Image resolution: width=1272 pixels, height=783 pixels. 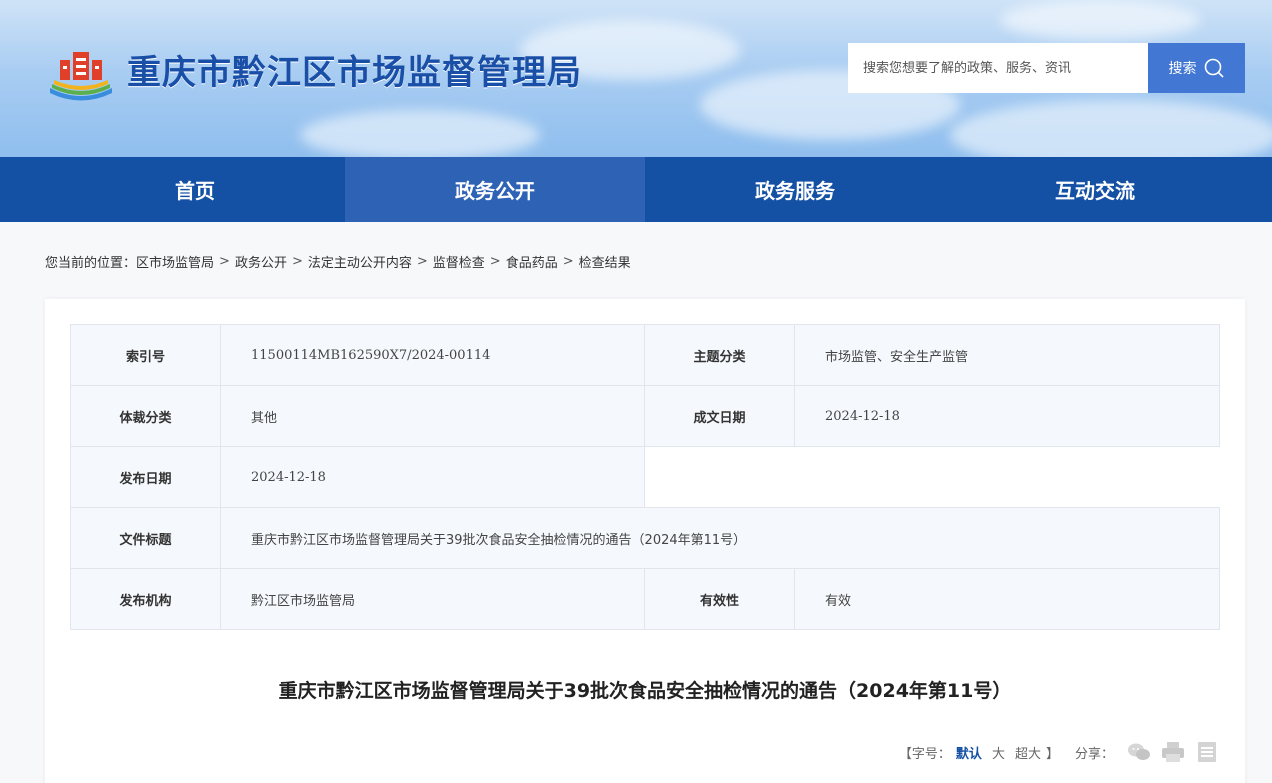 What do you see at coordinates (432, 599) in the screenshot?
I see `issuer-value: 黔江区市场监管局` at bounding box center [432, 599].